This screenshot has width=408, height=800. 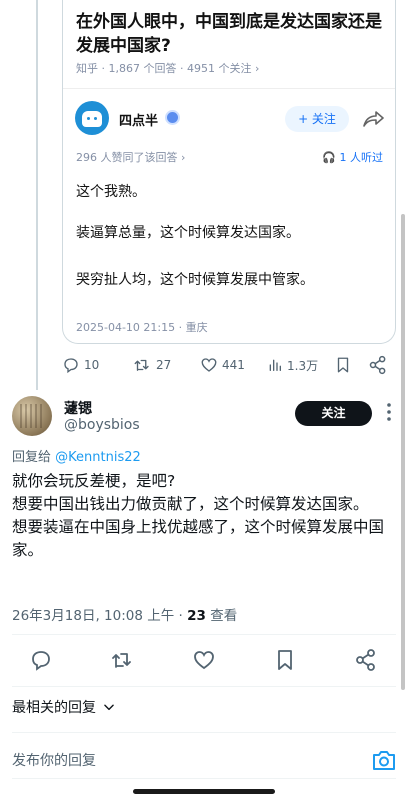 I want to click on mention-link: @Kenntnis22, so click(x=98, y=457).